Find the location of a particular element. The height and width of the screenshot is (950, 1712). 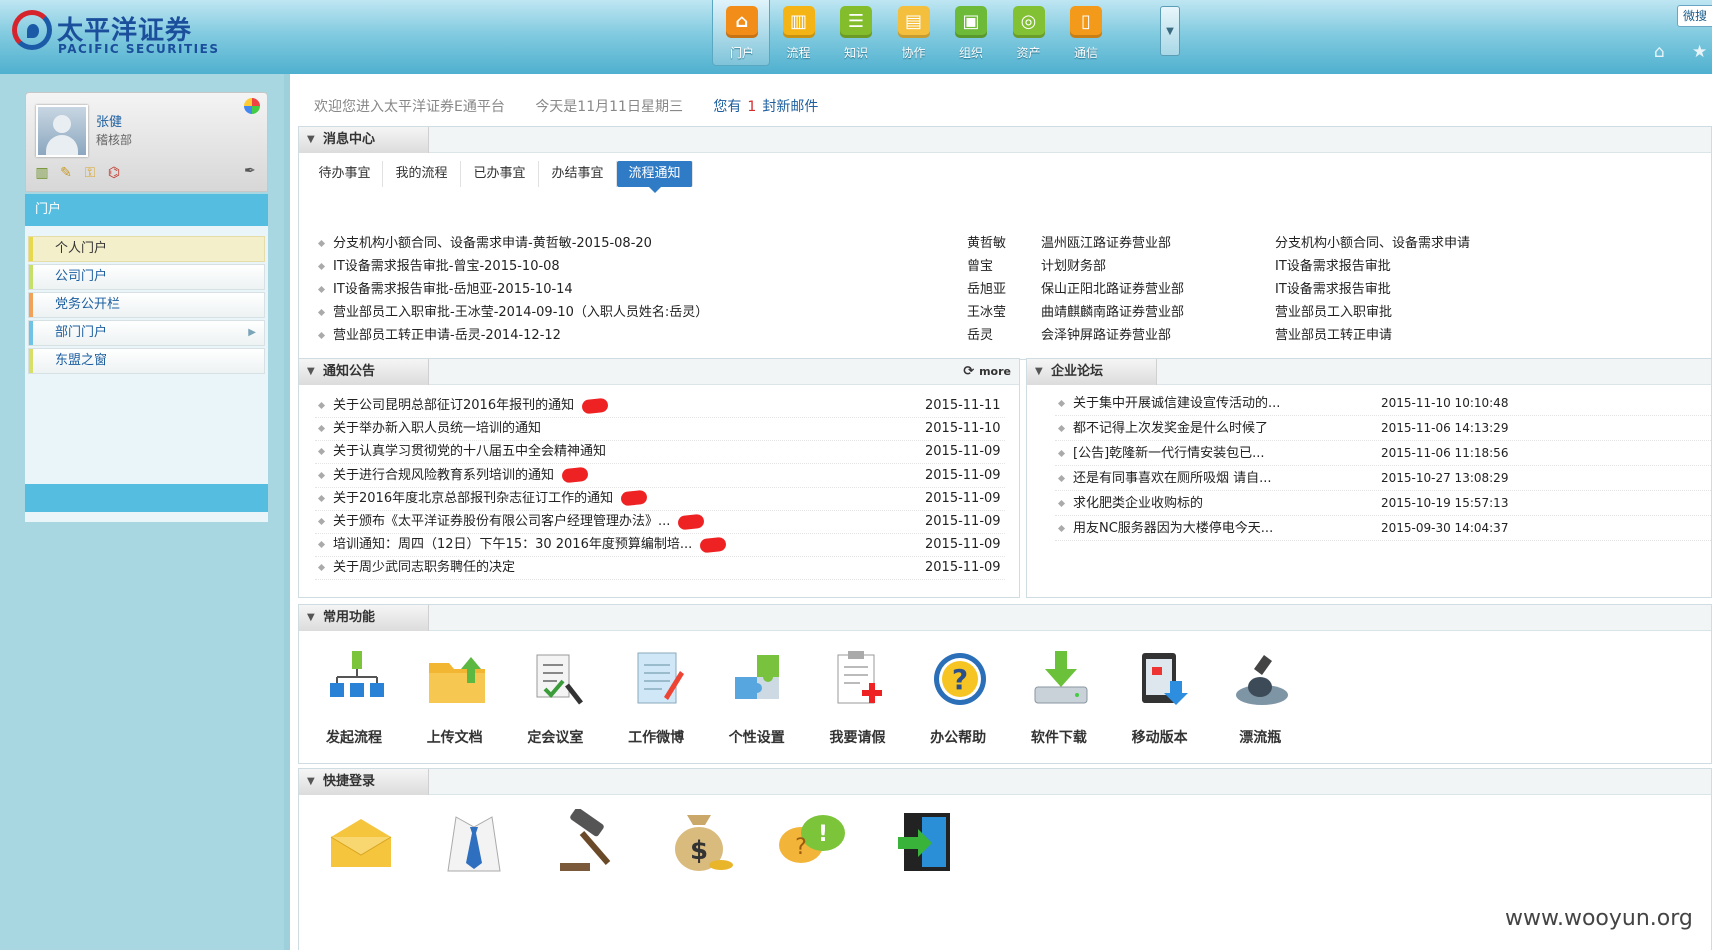

message-title: 分支机构小额合同、设备需求申请-黄哲敏-2015-08-20 is located at coordinates (648, 243).